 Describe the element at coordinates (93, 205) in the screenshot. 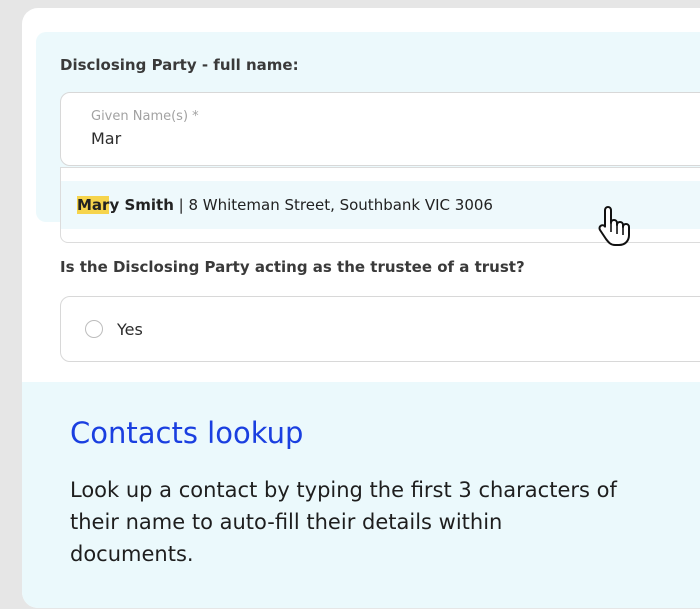

I see `suggestion-match-highlight: Mar` at that location.